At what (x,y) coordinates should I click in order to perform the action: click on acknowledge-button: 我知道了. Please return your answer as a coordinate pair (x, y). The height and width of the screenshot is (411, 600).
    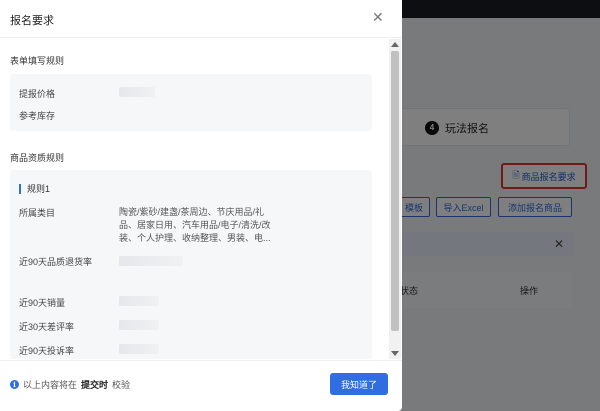
    Looking at the image, I should click on (359, 384).